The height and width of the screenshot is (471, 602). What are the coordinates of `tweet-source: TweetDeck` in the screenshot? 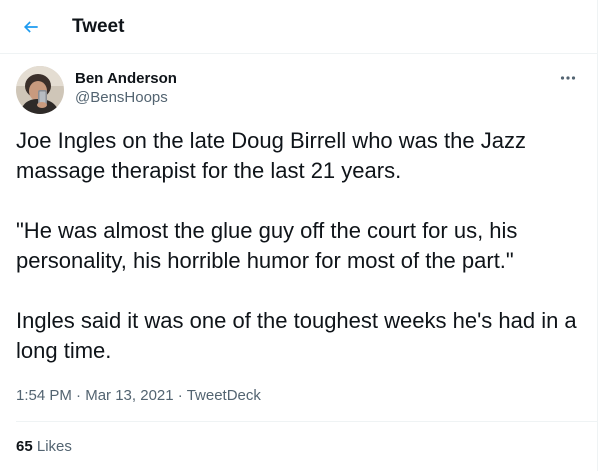 It's located at (224, 395).